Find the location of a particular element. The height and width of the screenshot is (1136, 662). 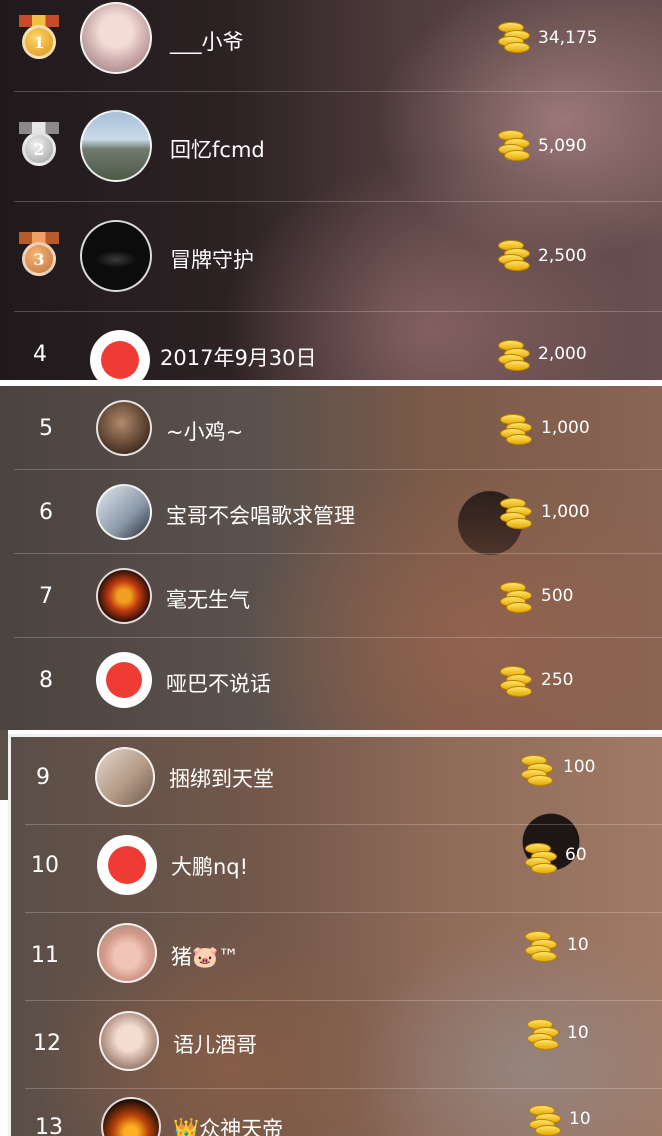

user-name: 宝哥不会唱歌求管理 is located at coordinates (260, 516).